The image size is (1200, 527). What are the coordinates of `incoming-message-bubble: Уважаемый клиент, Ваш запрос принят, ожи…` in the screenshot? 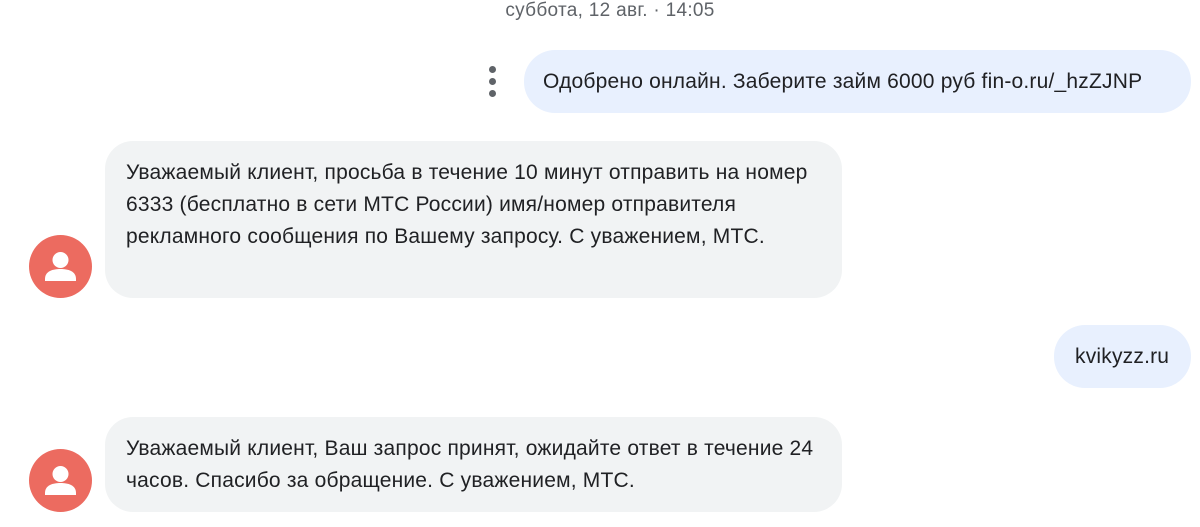 It's located at (473, 464).